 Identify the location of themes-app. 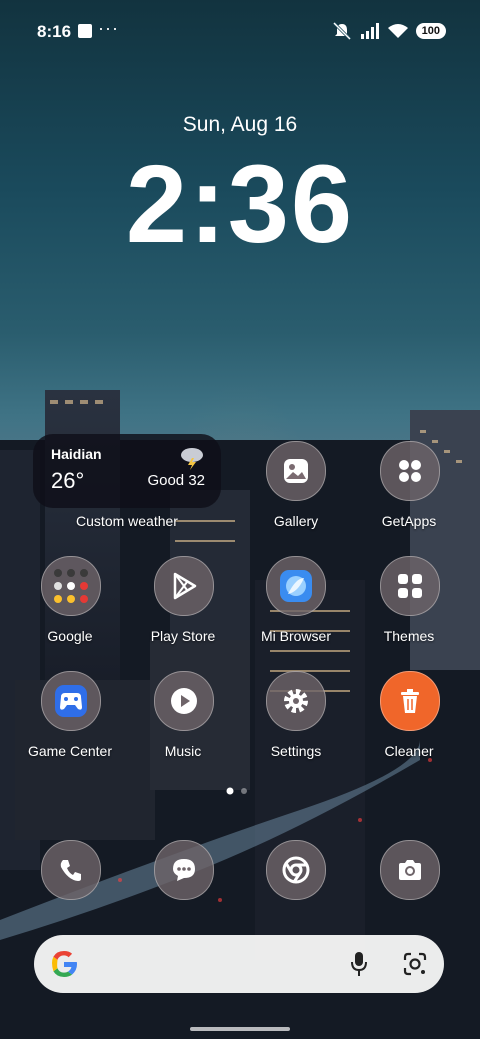
(410, 586).